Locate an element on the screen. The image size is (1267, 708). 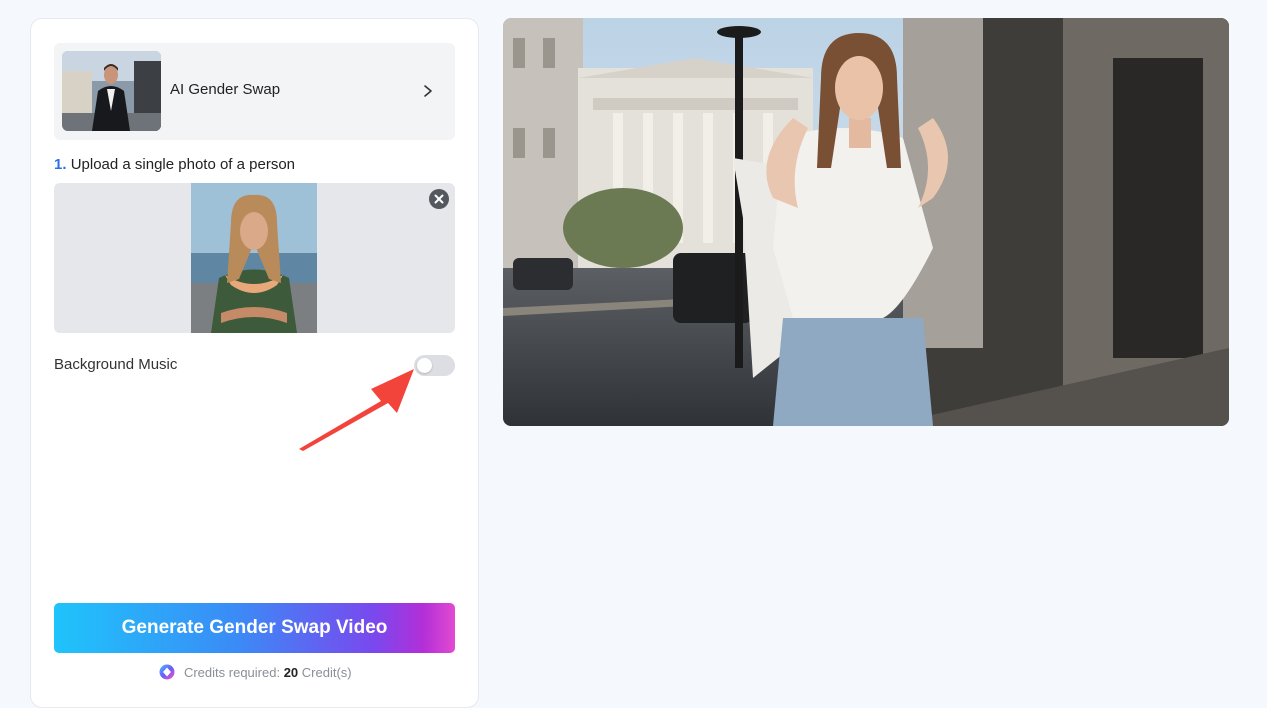
uploaded-photo is located at coordinates (254, 258).